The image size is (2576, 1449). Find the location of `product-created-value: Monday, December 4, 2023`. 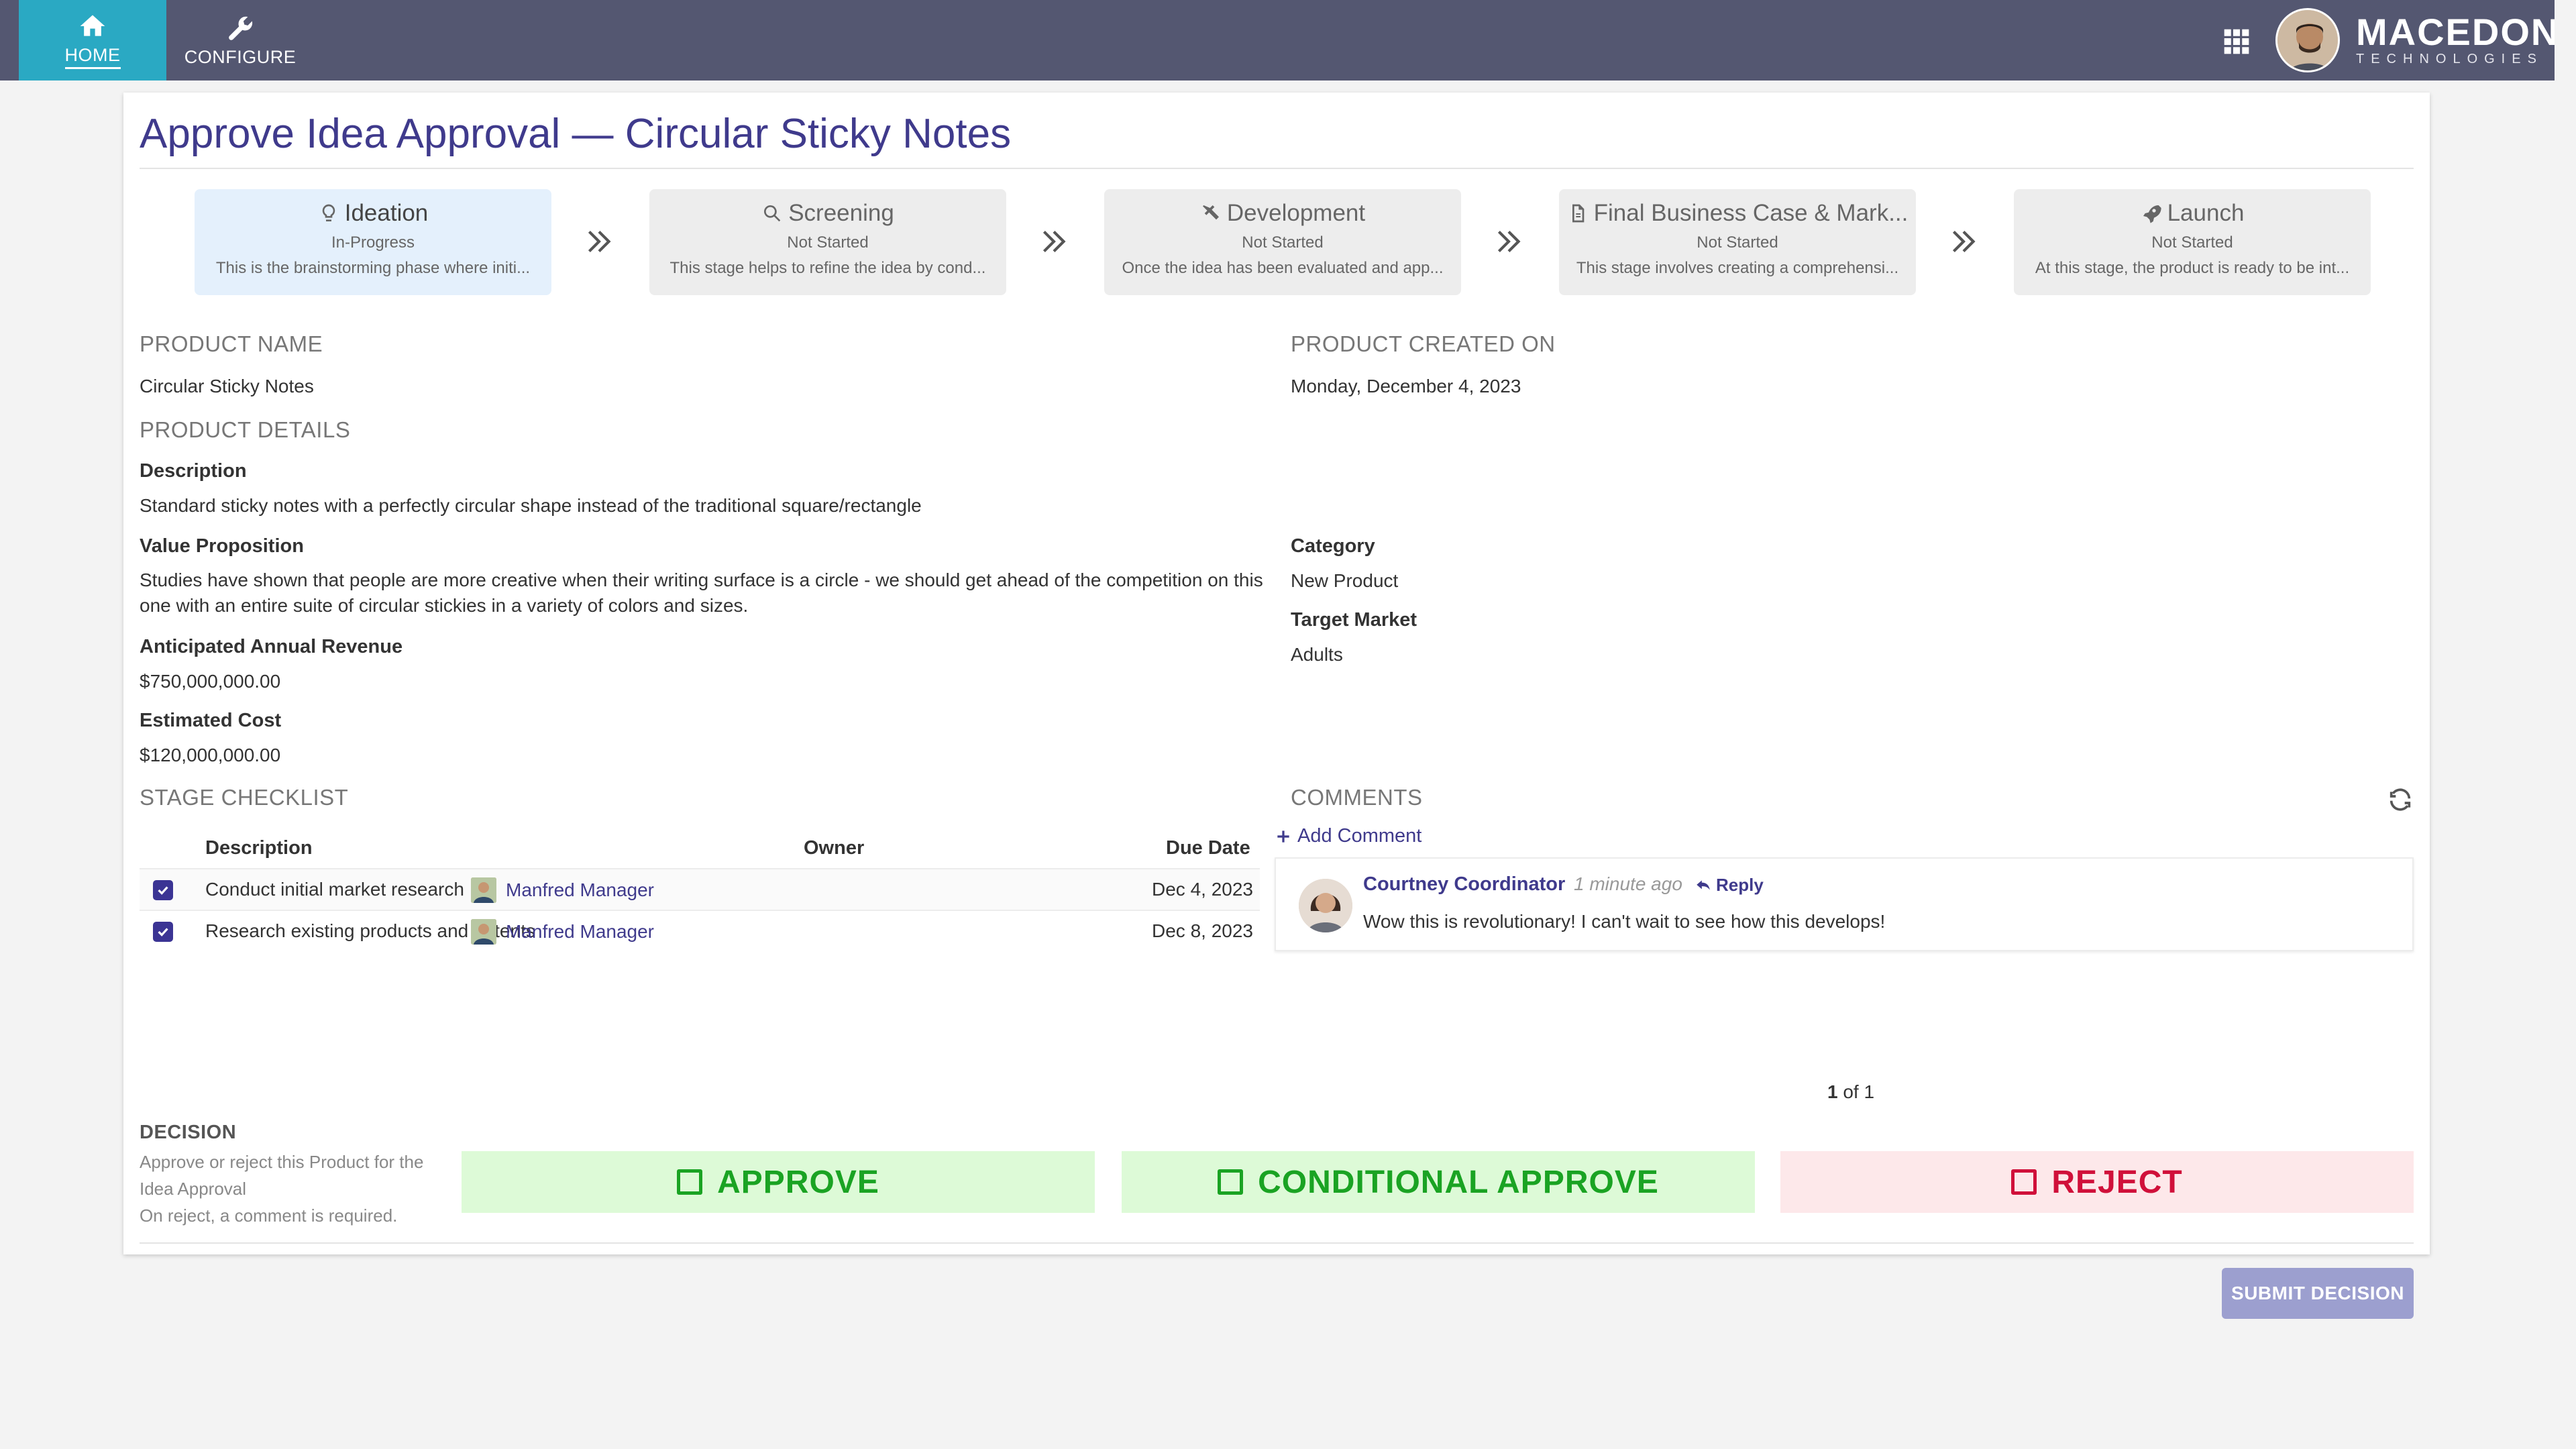

product-created-value: Monday, December 4, 2023 is located at coordinates (1406, 386).